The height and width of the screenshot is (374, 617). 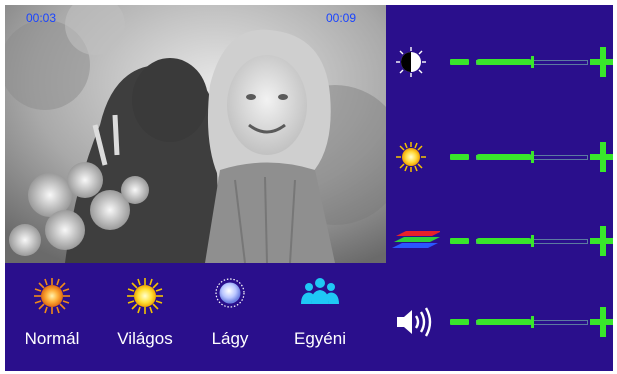 I want to click on brightness-slider, so click(x=532, y=62).